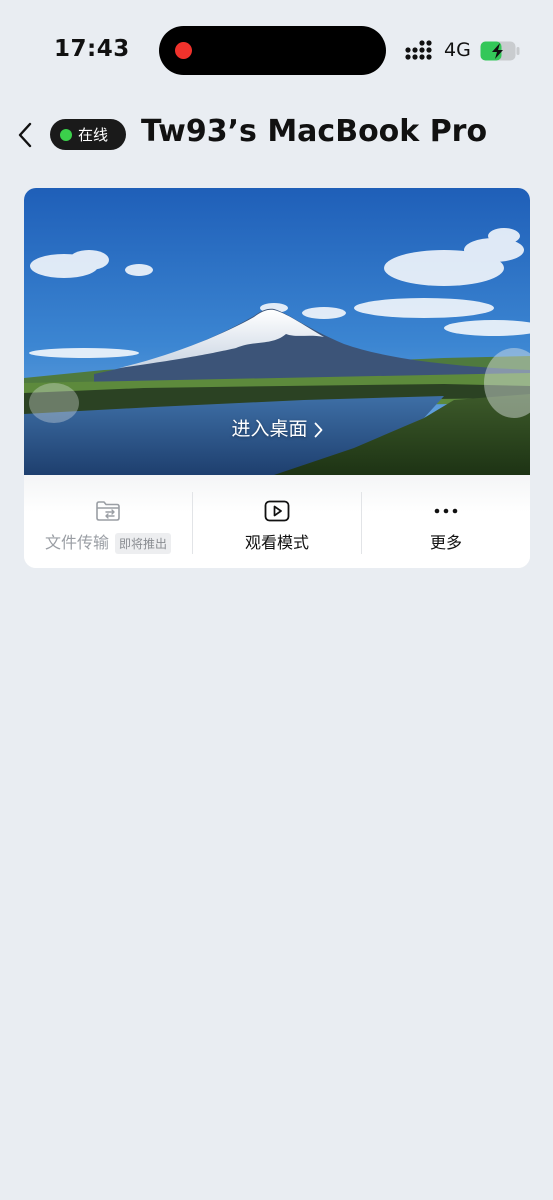  I want to click on watch-mode-button: 观看模式, so click(277, 521).